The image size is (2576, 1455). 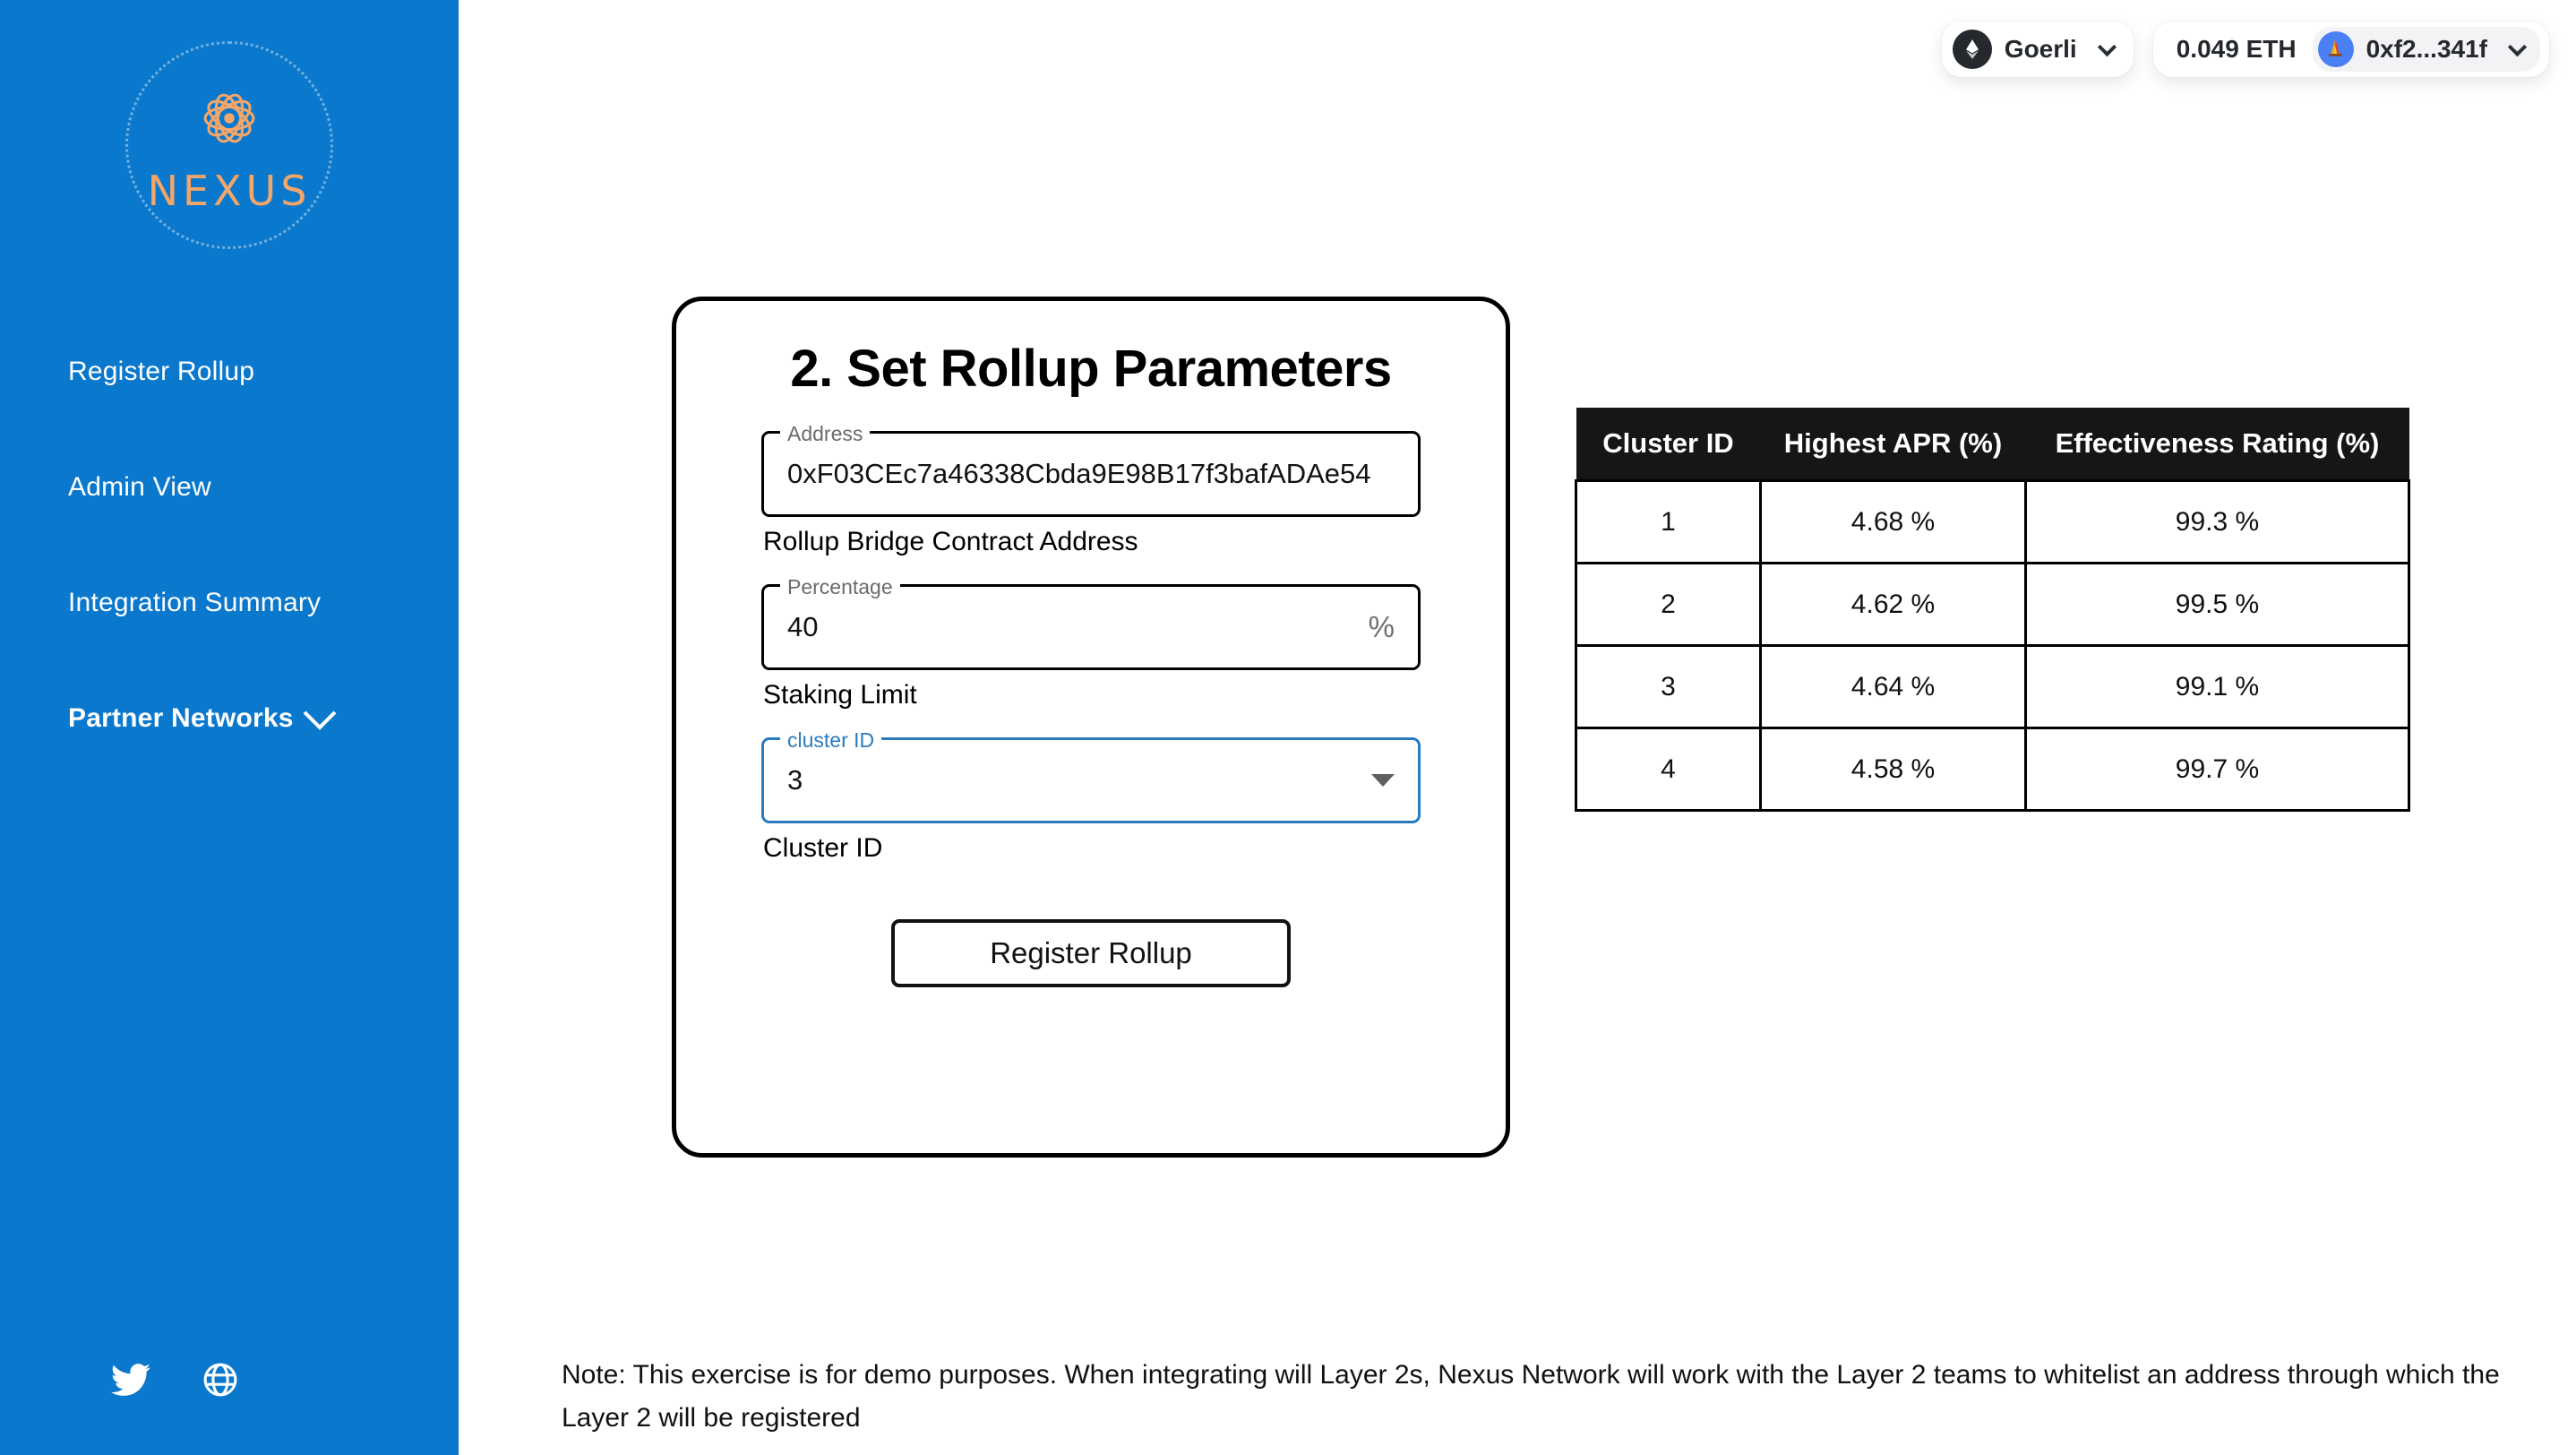 What do you see at coordinates (825, 433) in the screenshot?
I see `address-input-legend: Address` at bounding box center [825, 433].